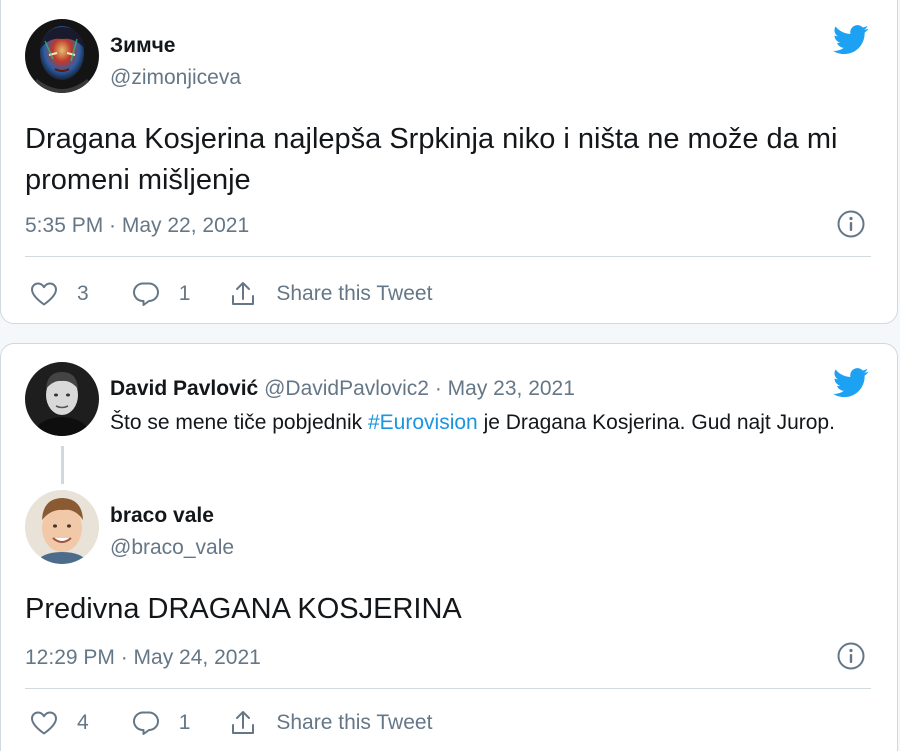 The image size is (900, 751). Describe the element at coordinates (142, 46) in the screenshot. I see `author-name: Зимче` at that location.